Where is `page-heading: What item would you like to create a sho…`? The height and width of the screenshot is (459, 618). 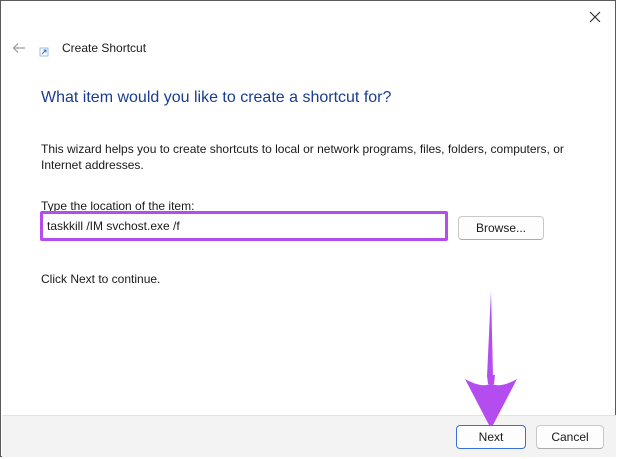 page-heading: What item would you like to create a sho… is located at coordinates (216, 97).